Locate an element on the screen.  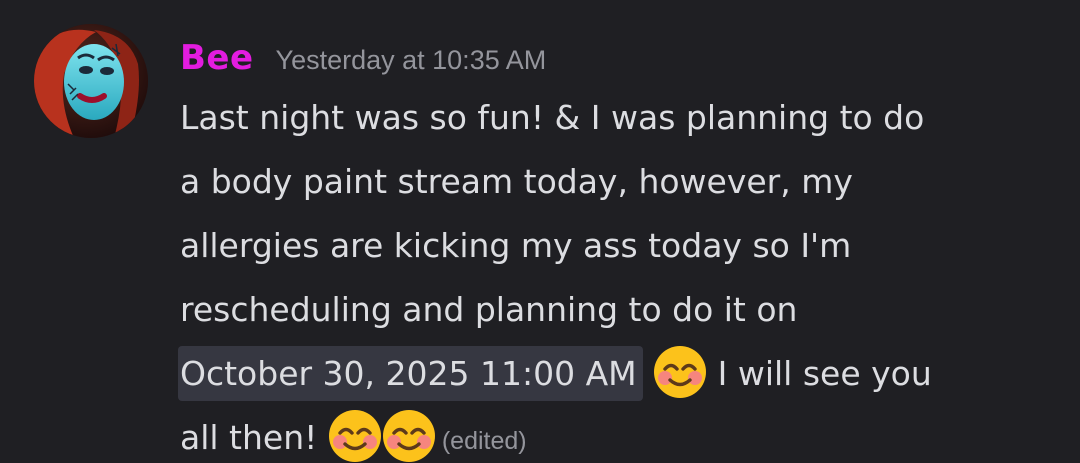
avatar is located at coordinates (91, 81).